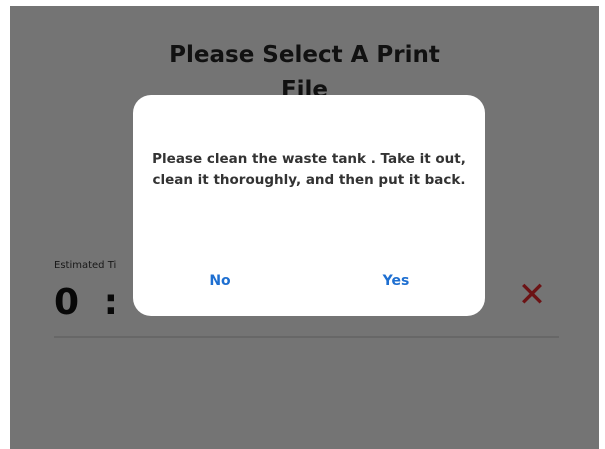 Image resolution: width=605 pixels, height=449 pixels. Describe the element at coordinates (220, 281) in the screenshot. I see `no-button: No` at that location.